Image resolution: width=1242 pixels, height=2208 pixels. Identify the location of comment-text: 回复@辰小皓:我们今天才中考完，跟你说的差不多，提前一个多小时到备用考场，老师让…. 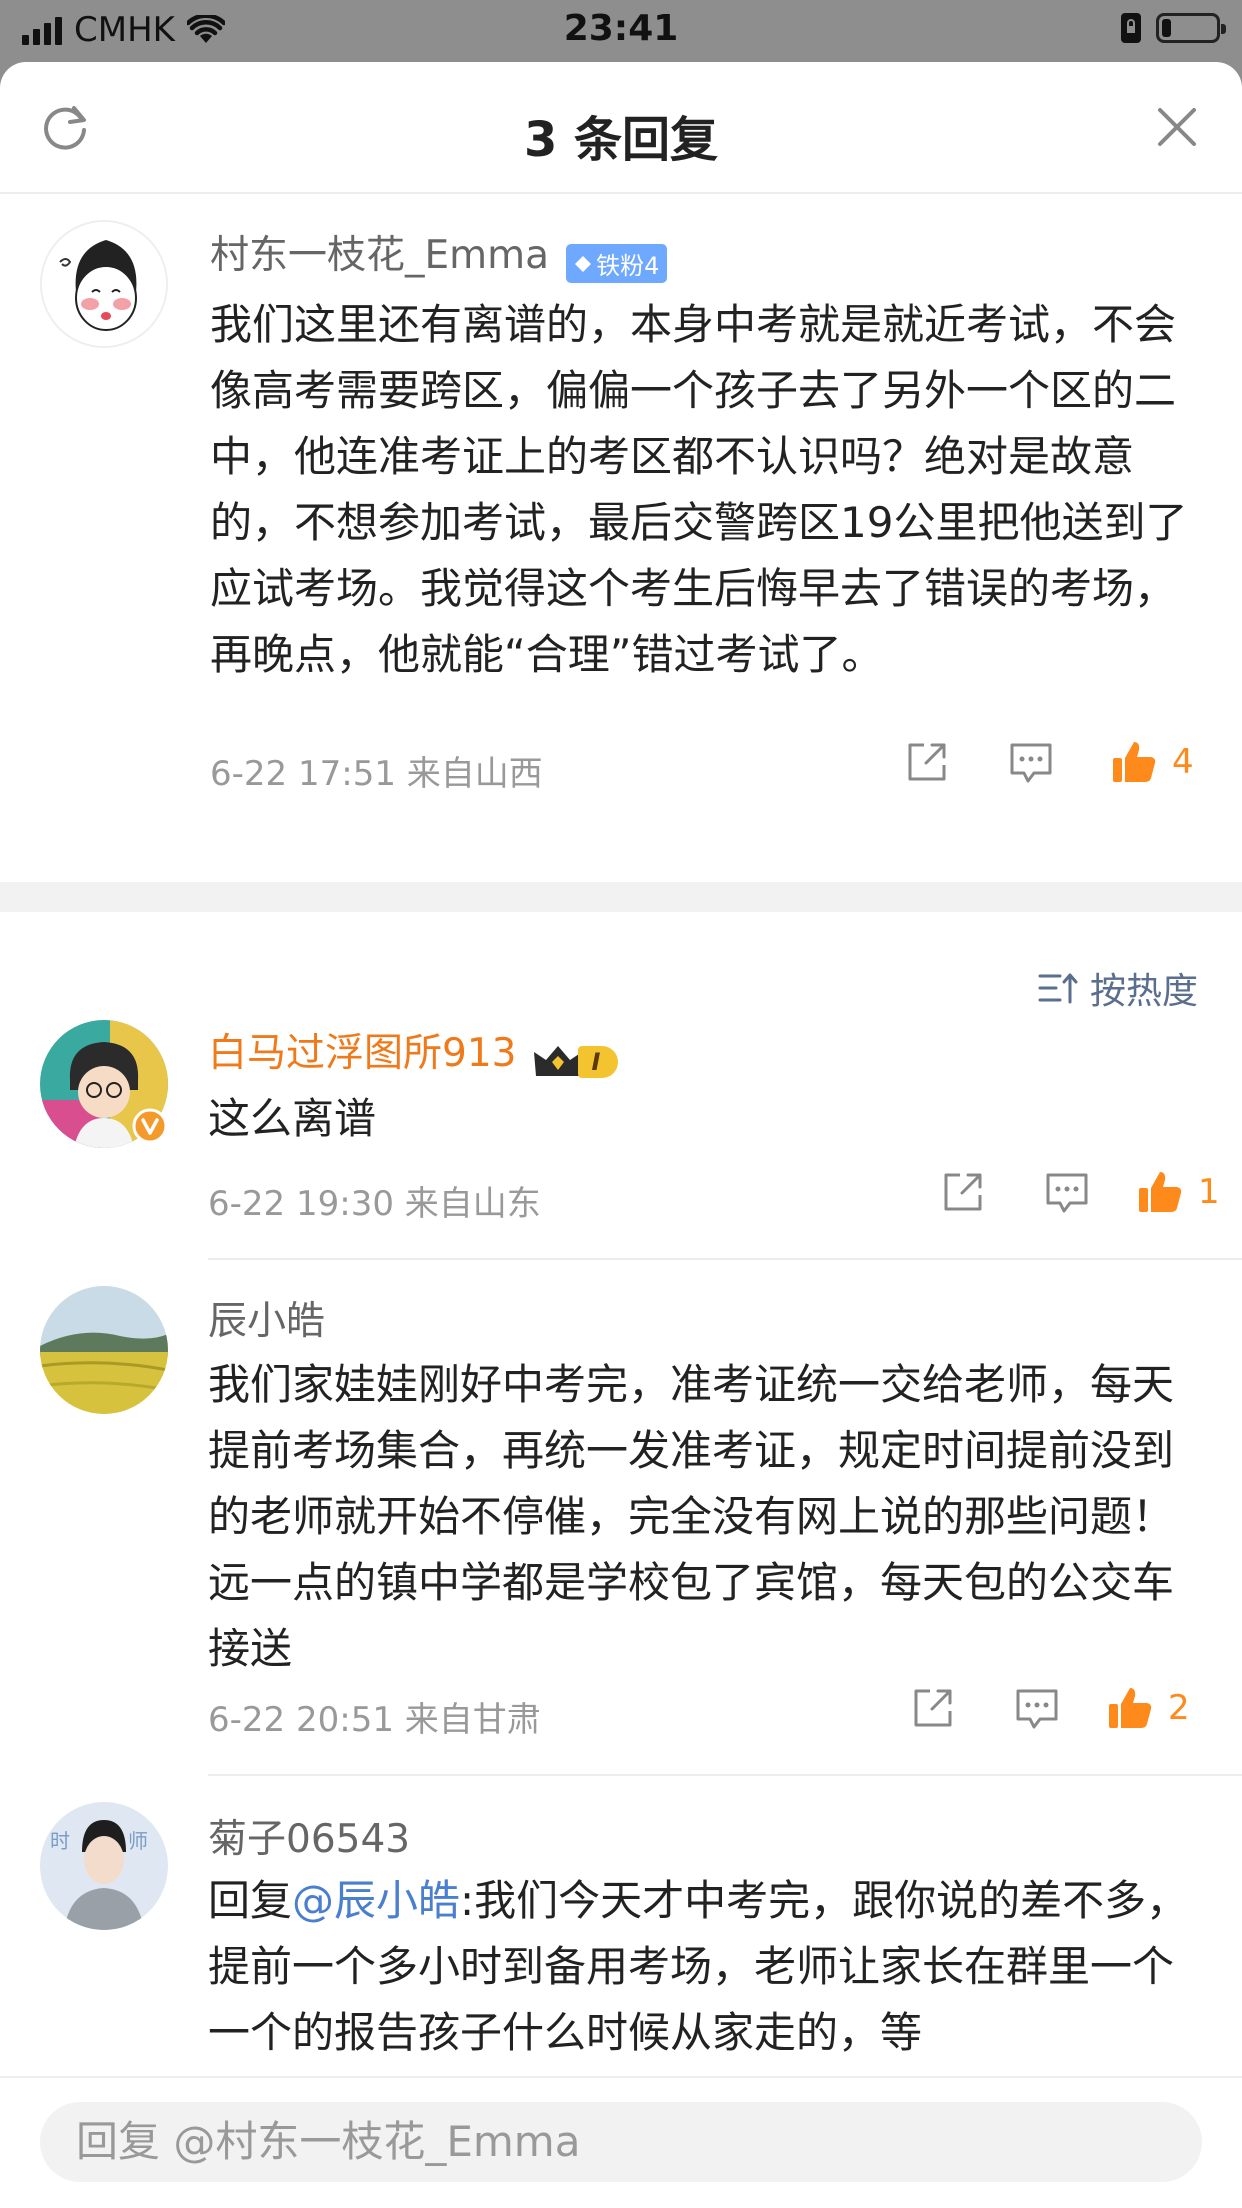
(703, 1967).